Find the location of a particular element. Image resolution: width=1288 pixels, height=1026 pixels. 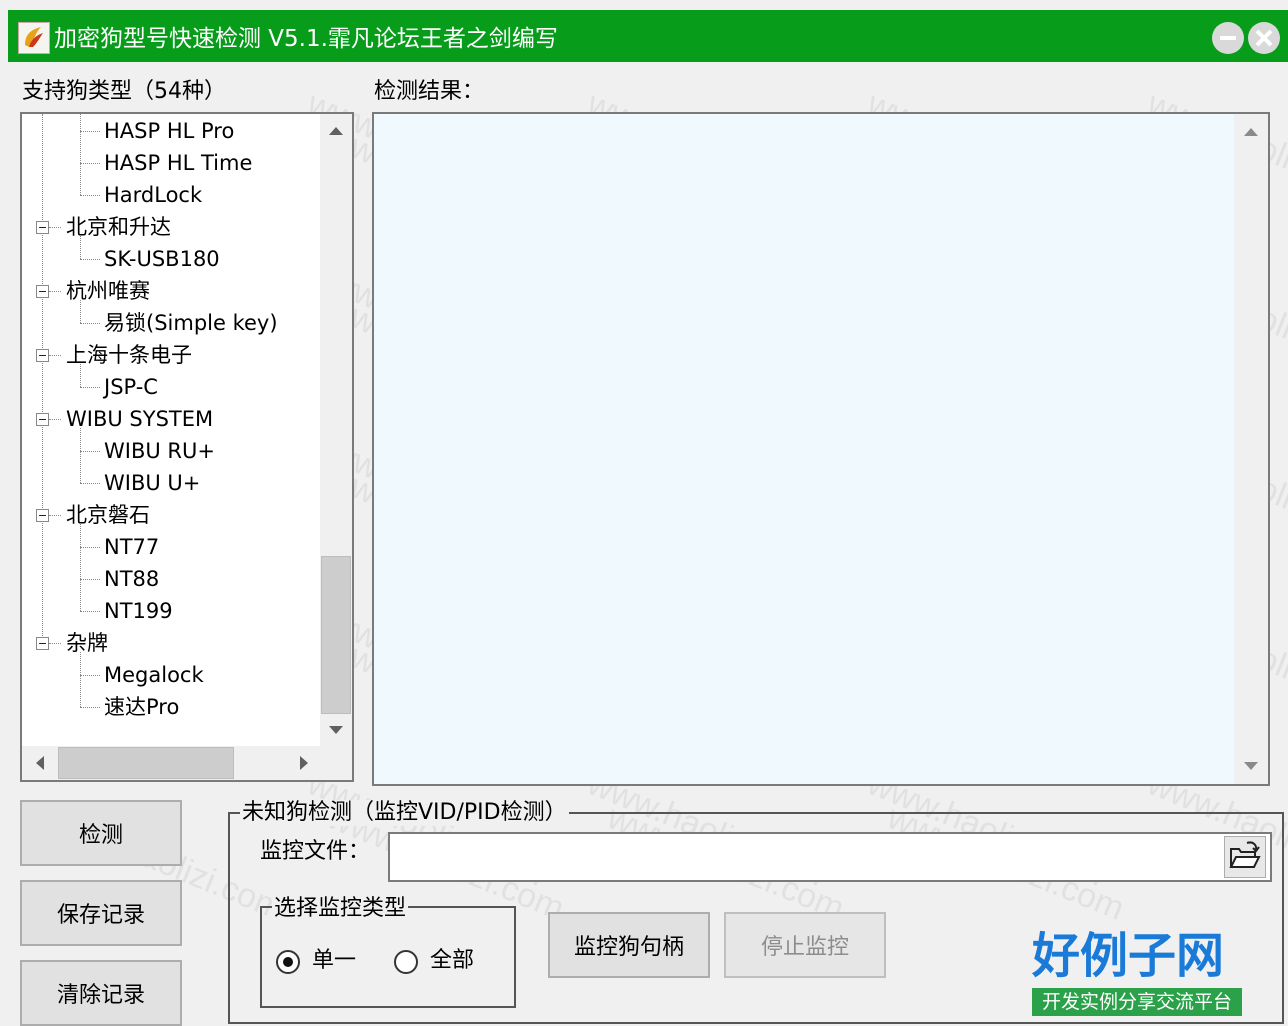

tree-vertical-scrollbar is located at coordinates (336, 430).